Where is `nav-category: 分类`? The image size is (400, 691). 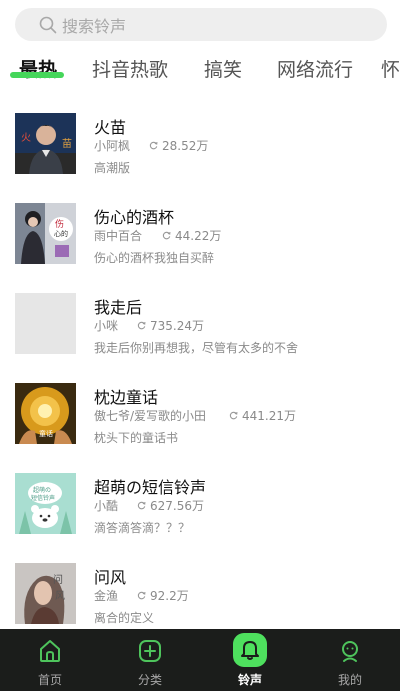
nav-category: 分类 is located at coordinates (150, 660).